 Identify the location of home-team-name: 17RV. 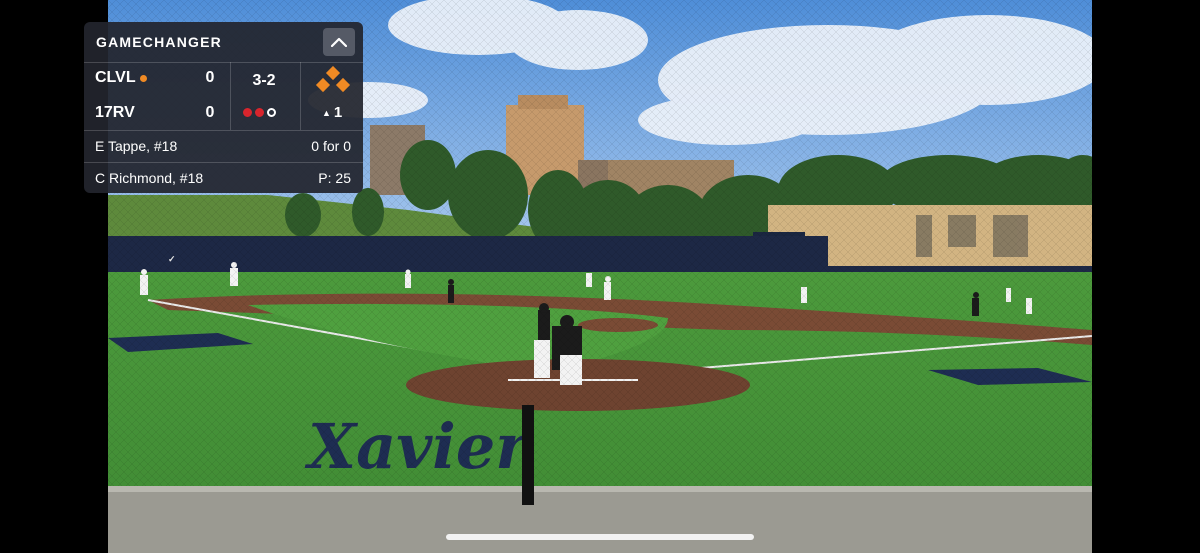
(115, 112).